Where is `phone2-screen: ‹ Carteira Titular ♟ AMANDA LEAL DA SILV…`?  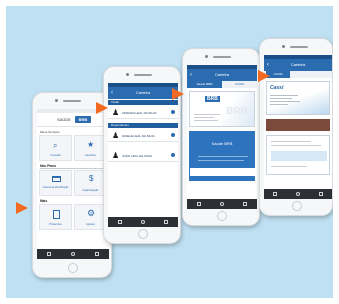 phone2-screen: ‹ Carteira Titular ♟ AMANDA LEAL DA SILV… is located at coordinates (143, 155).